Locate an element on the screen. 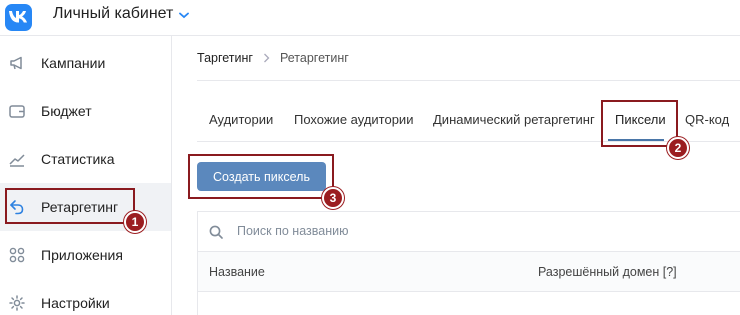  cabinet-switcher: Личный кабинет is located at coordinates (121, 14).